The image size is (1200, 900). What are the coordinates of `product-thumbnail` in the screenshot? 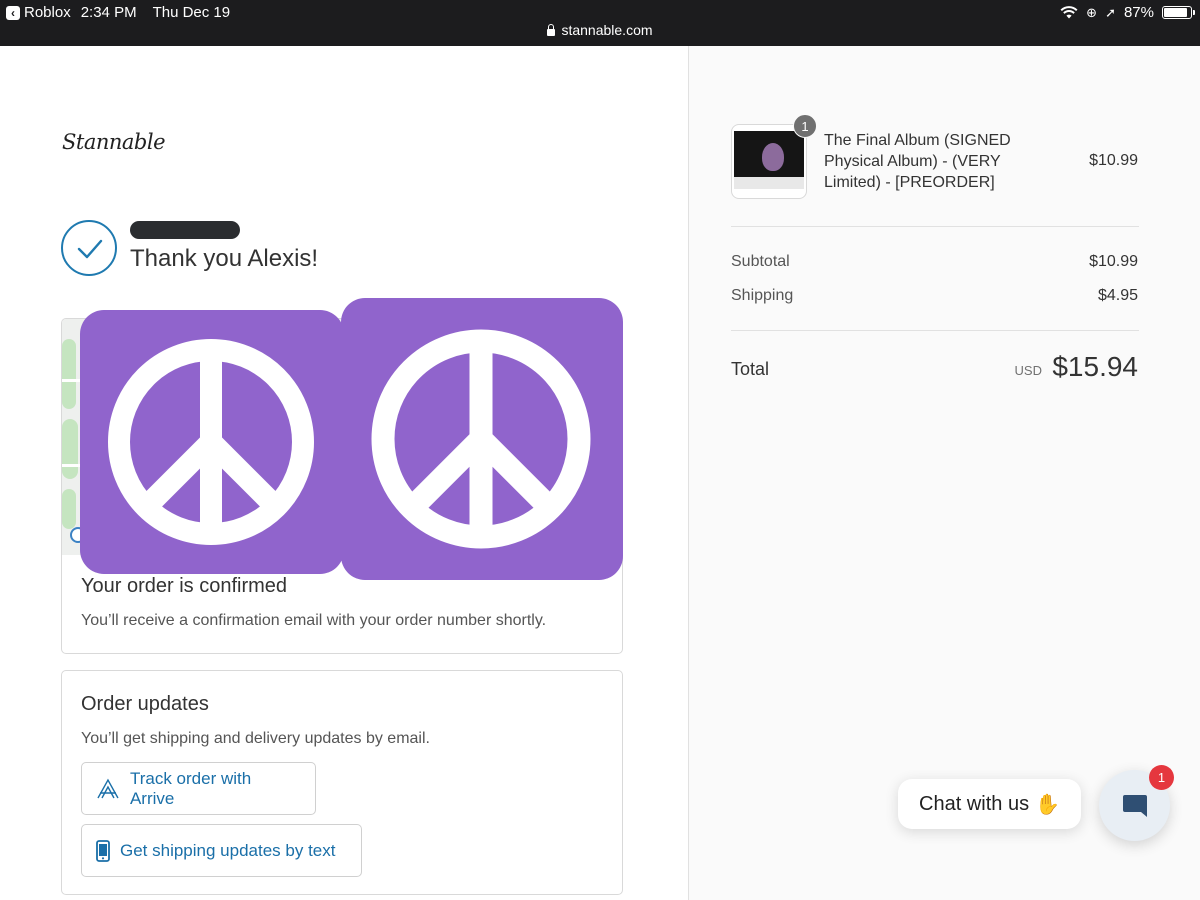 It's located at (769, 161).